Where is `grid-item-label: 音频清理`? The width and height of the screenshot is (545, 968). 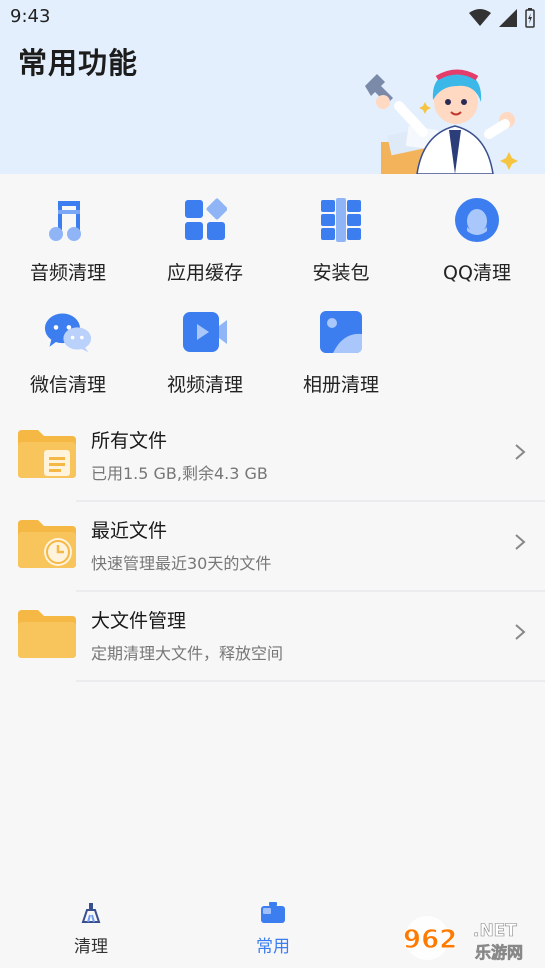 grid-item-label: 音频清理 is located at coordinates (67, 273).